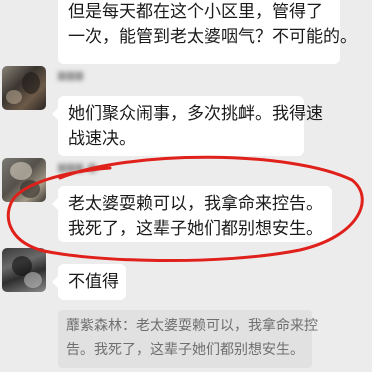 Image resolution: width=372 pixels, height=372 pixels. Describe the element at coordinates (195, 229) in the screenshot. I see `message-text-line: 我死了，这辈子她们都别想安生。` at that location.